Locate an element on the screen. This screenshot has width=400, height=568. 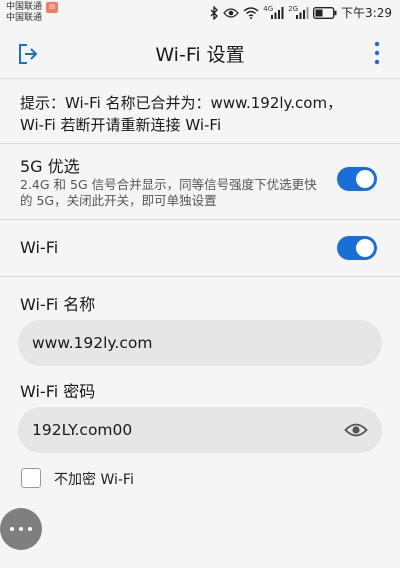
ssid-label: Wi-Fi 名称 is located at coordinates (58, 304).